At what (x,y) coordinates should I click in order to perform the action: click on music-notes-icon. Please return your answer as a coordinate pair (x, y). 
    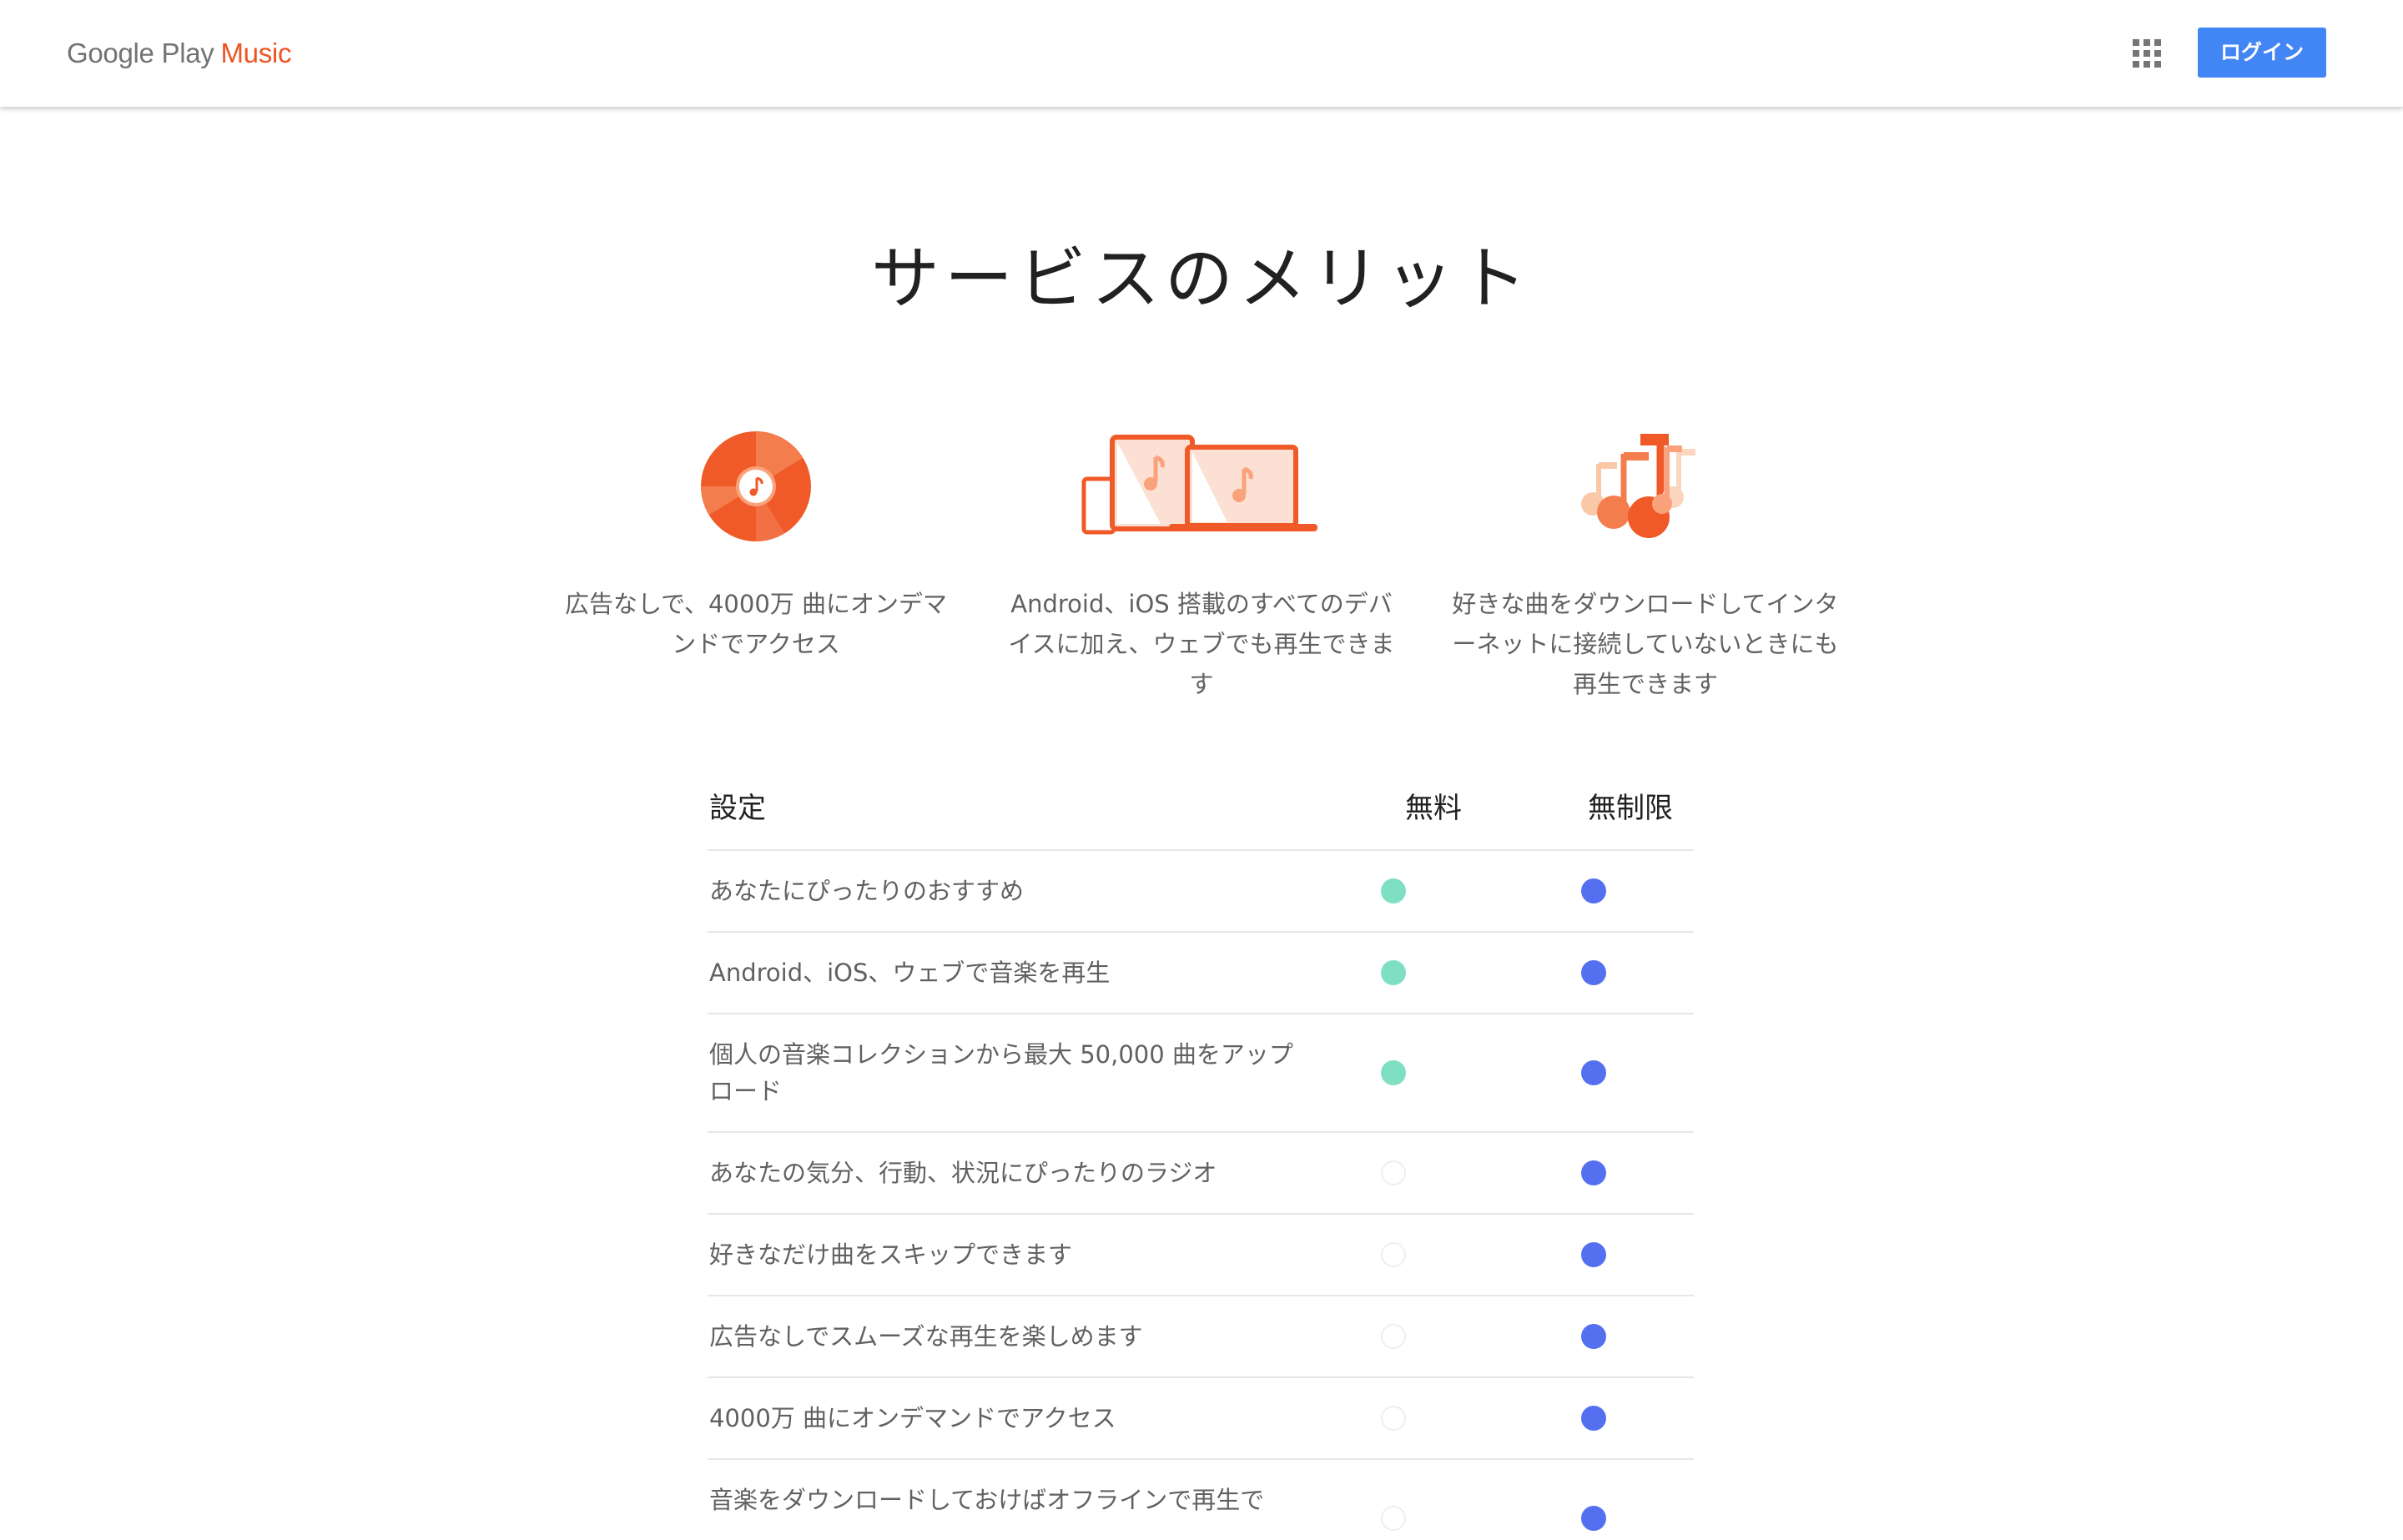
    Looking at the image, I should click on (1645, 483).